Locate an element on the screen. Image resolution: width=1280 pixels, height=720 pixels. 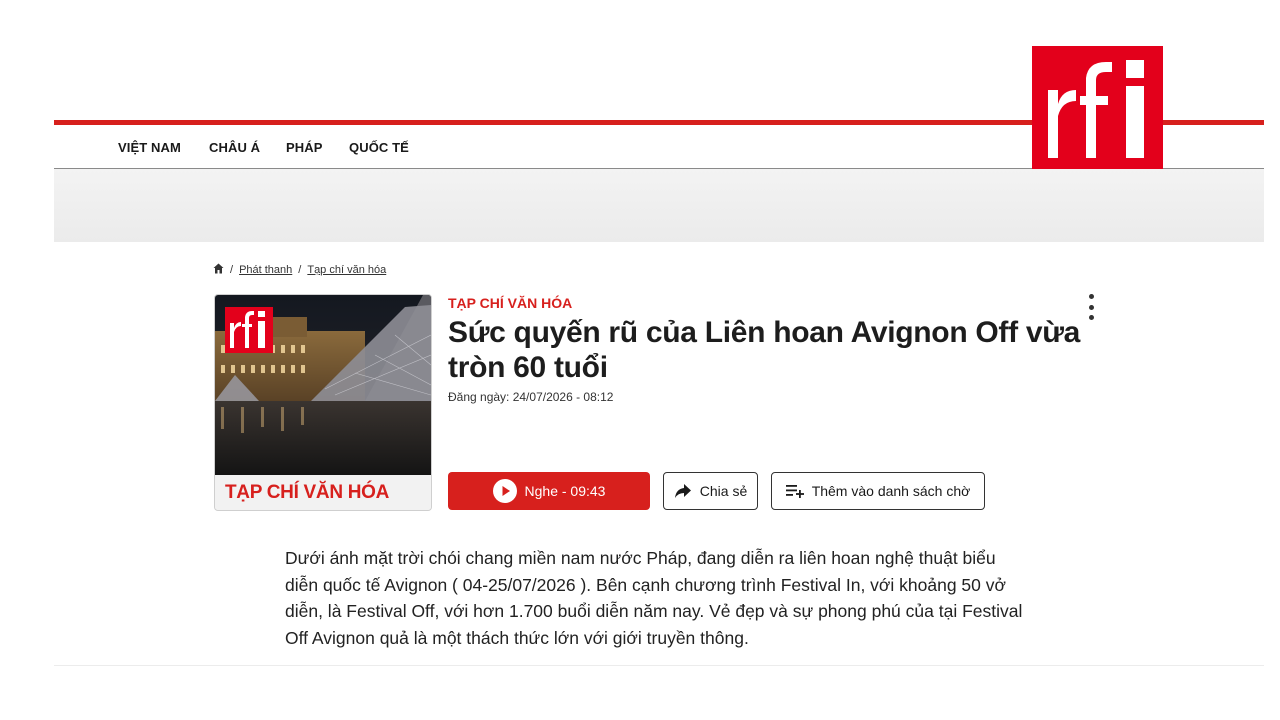
rfi-logo is located at coordinates (1097, 109).